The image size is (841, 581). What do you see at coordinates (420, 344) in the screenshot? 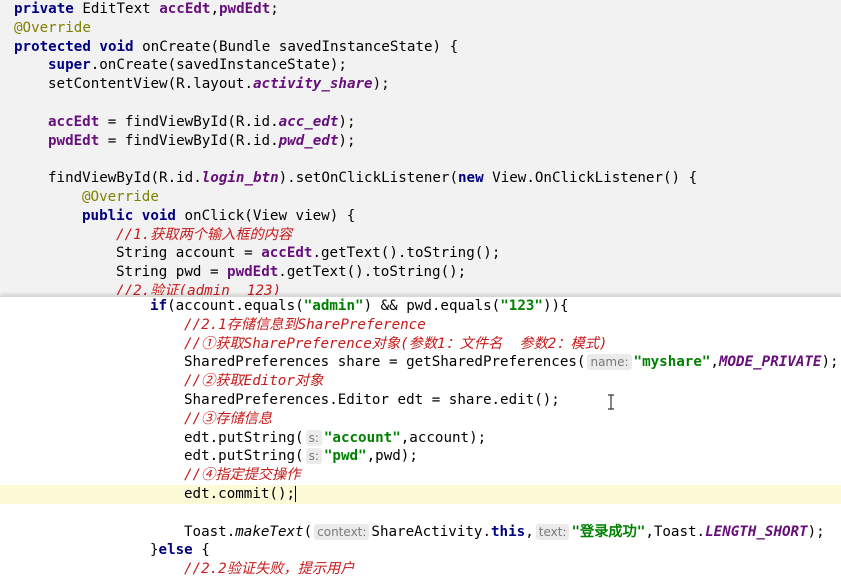
I see `code-line: //①获取SharePreference对象(参数1：文件名 参数2：模式)` at bounding box center [420, 344].